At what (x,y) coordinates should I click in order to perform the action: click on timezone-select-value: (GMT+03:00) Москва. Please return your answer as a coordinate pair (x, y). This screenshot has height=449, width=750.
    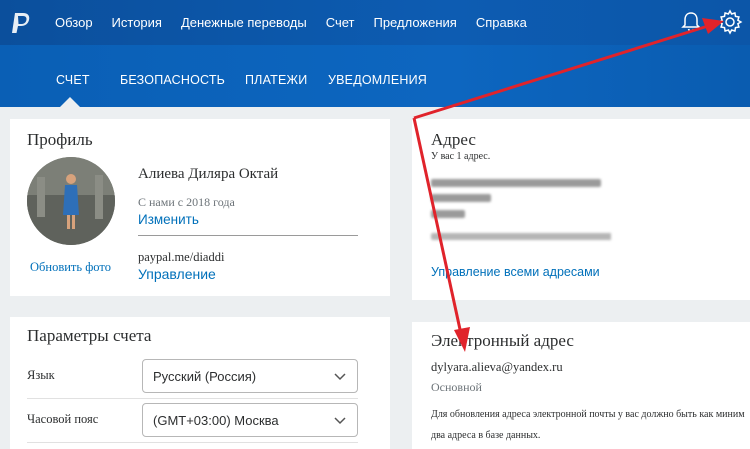
    Looking at the image, I should click on (216, 420).